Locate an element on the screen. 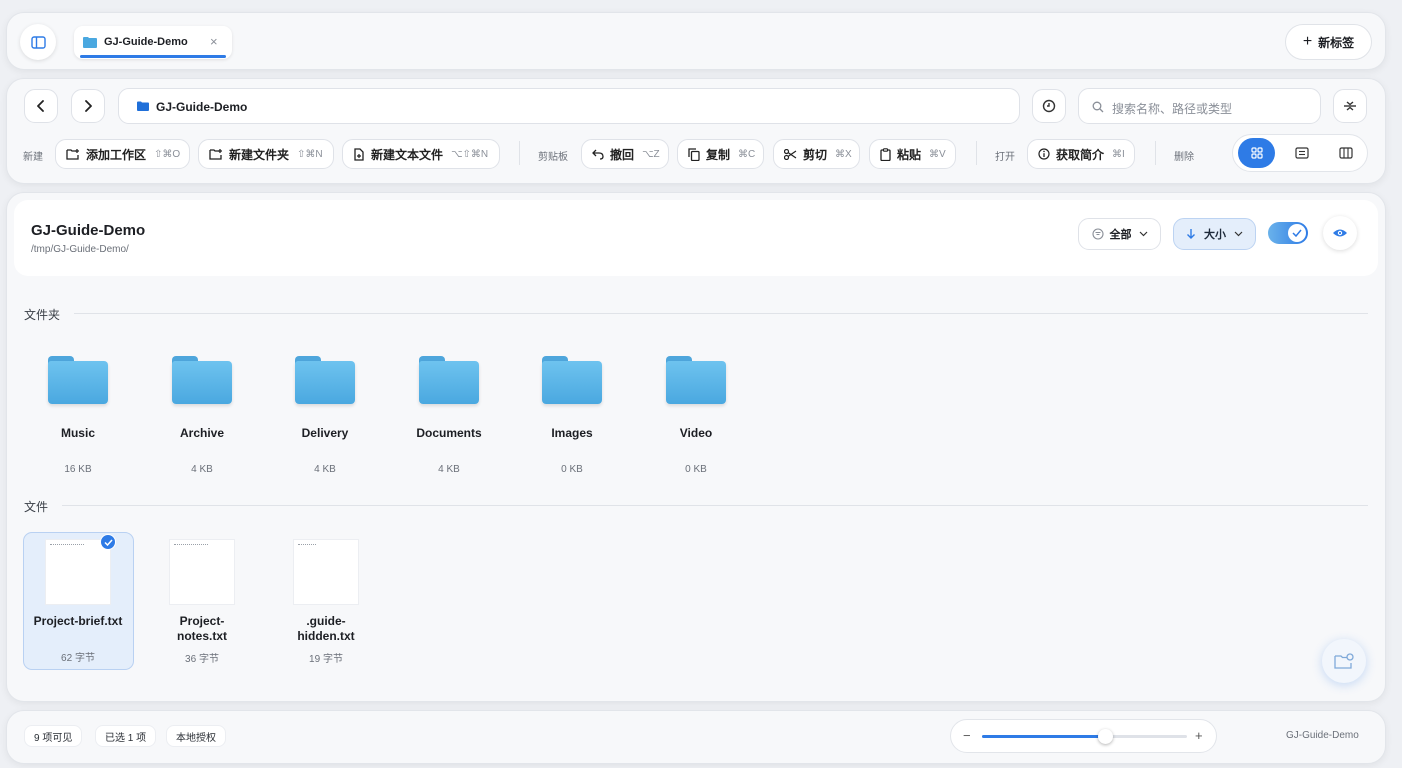 This screenshot has width=1402, height=768. folder-item: Delivery 4 KB is located at coordinates (325, 415).